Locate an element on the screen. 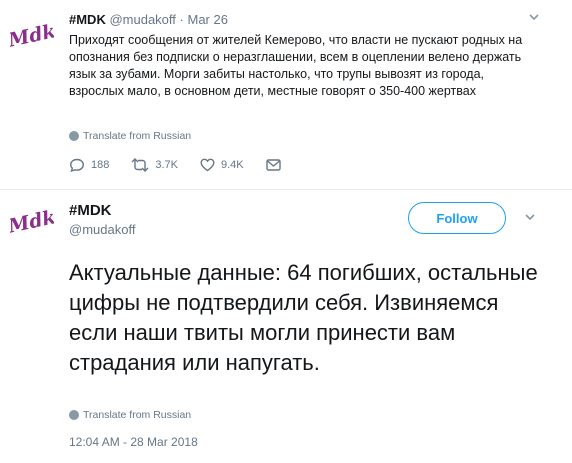 The width and height of the screenshot is (572, 463). tweet-header: #MDK @mudakoff · Mar 26 is located at coordinates (148, 19).